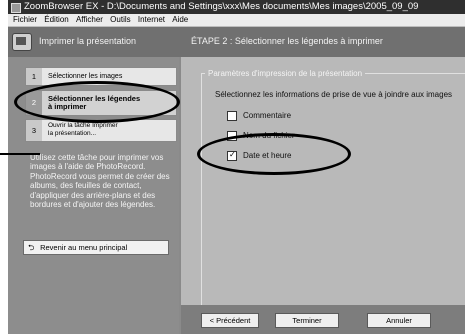  I want to click on back-to-main-menu-button: ⮌ Revenir au menu principal, so click(96, 247).